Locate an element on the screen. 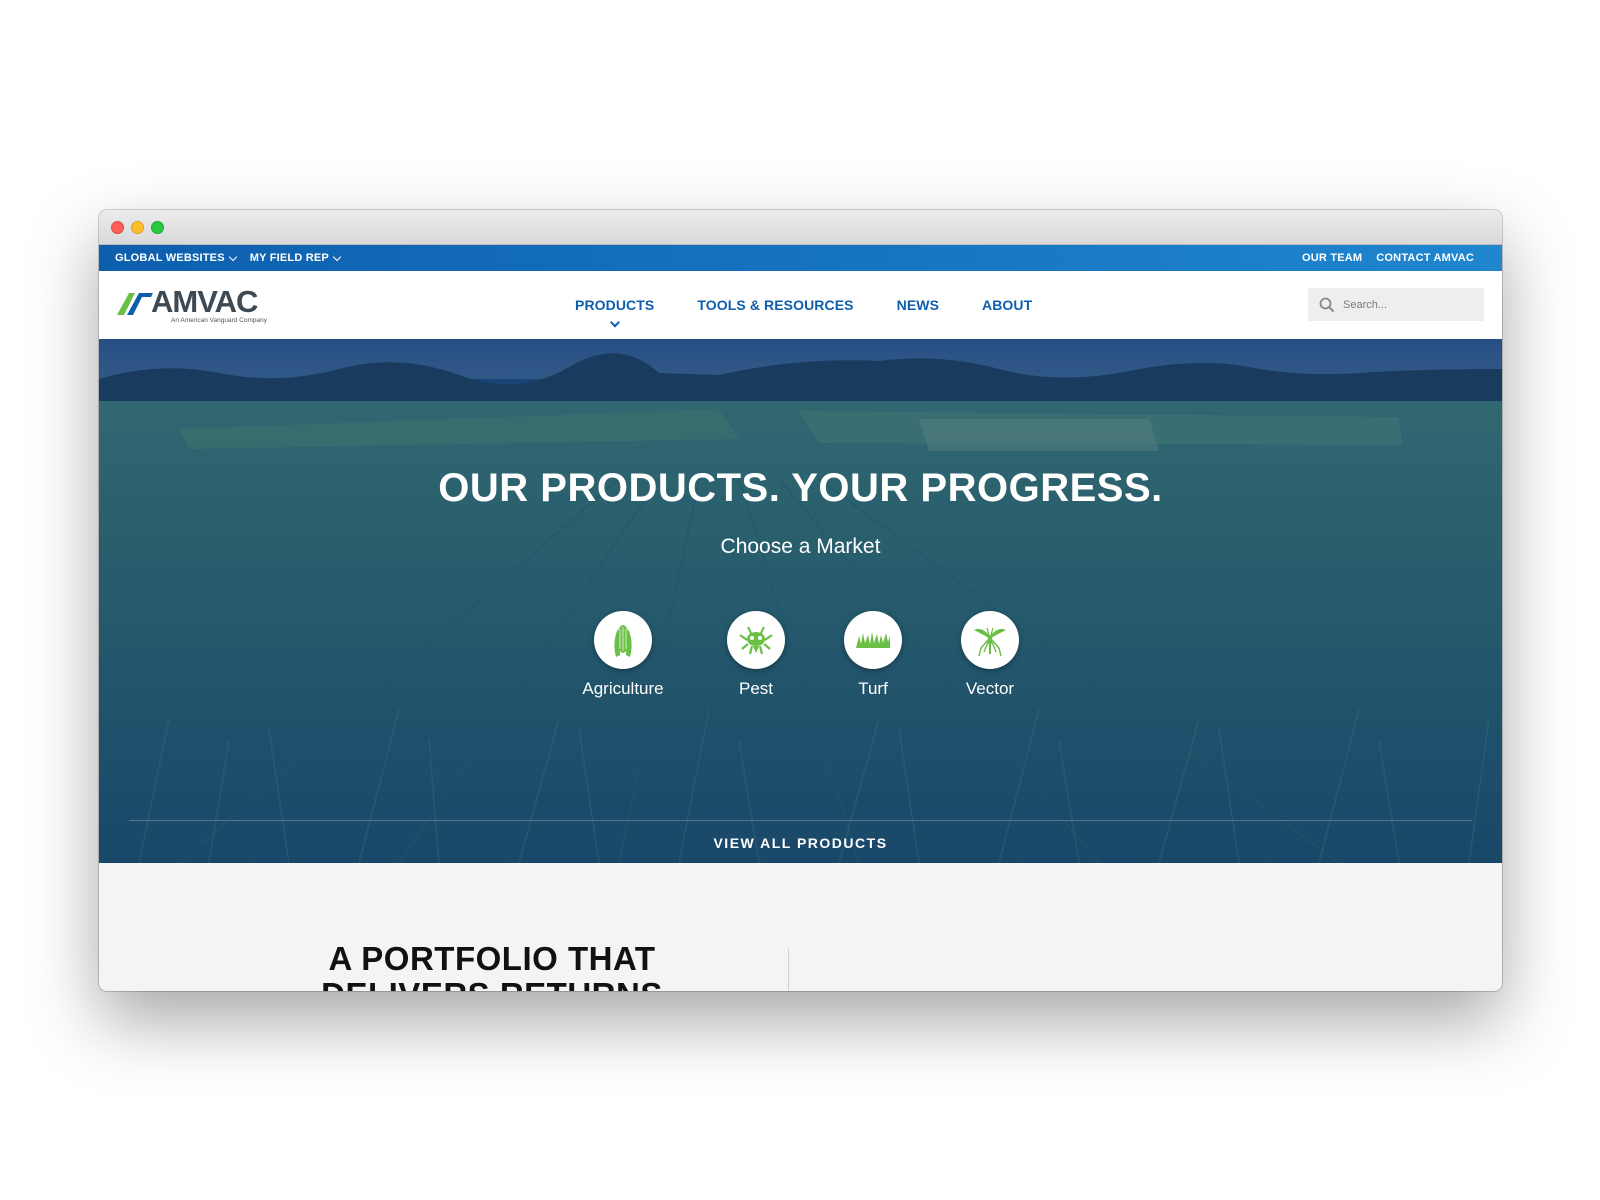 The width and height of the screenshot is (1600, 1200). market-vector: Vector is located at coordinates (990, 655).